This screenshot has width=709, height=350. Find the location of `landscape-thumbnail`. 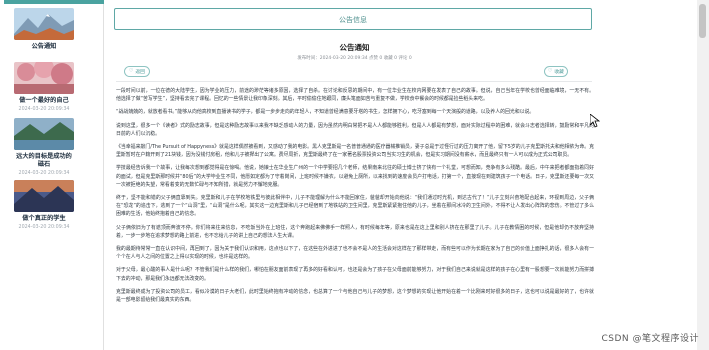

landscape-thumbnail is located at coordinates (44, 24).